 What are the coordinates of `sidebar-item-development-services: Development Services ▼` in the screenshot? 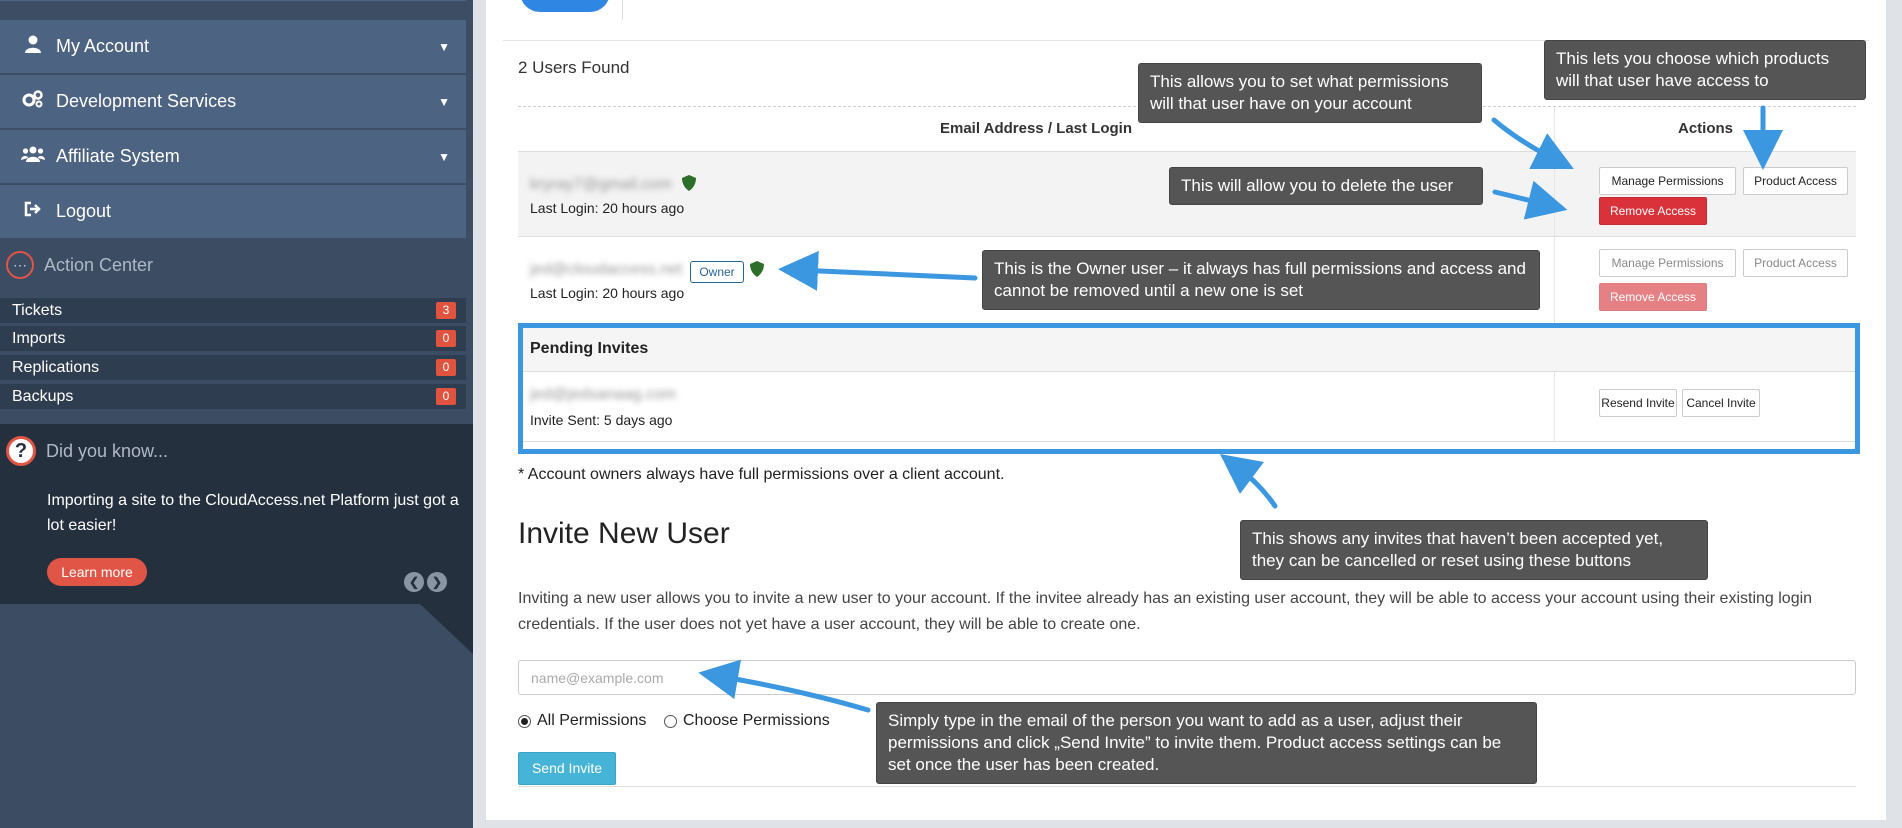 It's located at (233, 102).